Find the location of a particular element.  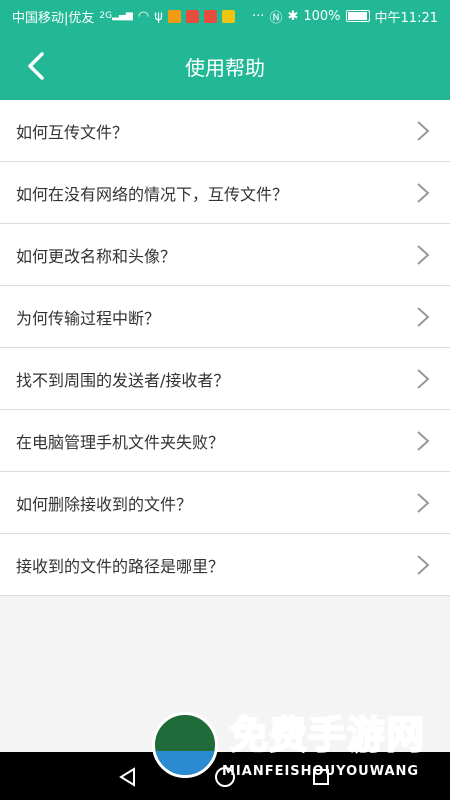

triangle-back-icon is located at coordinates (127, 777).